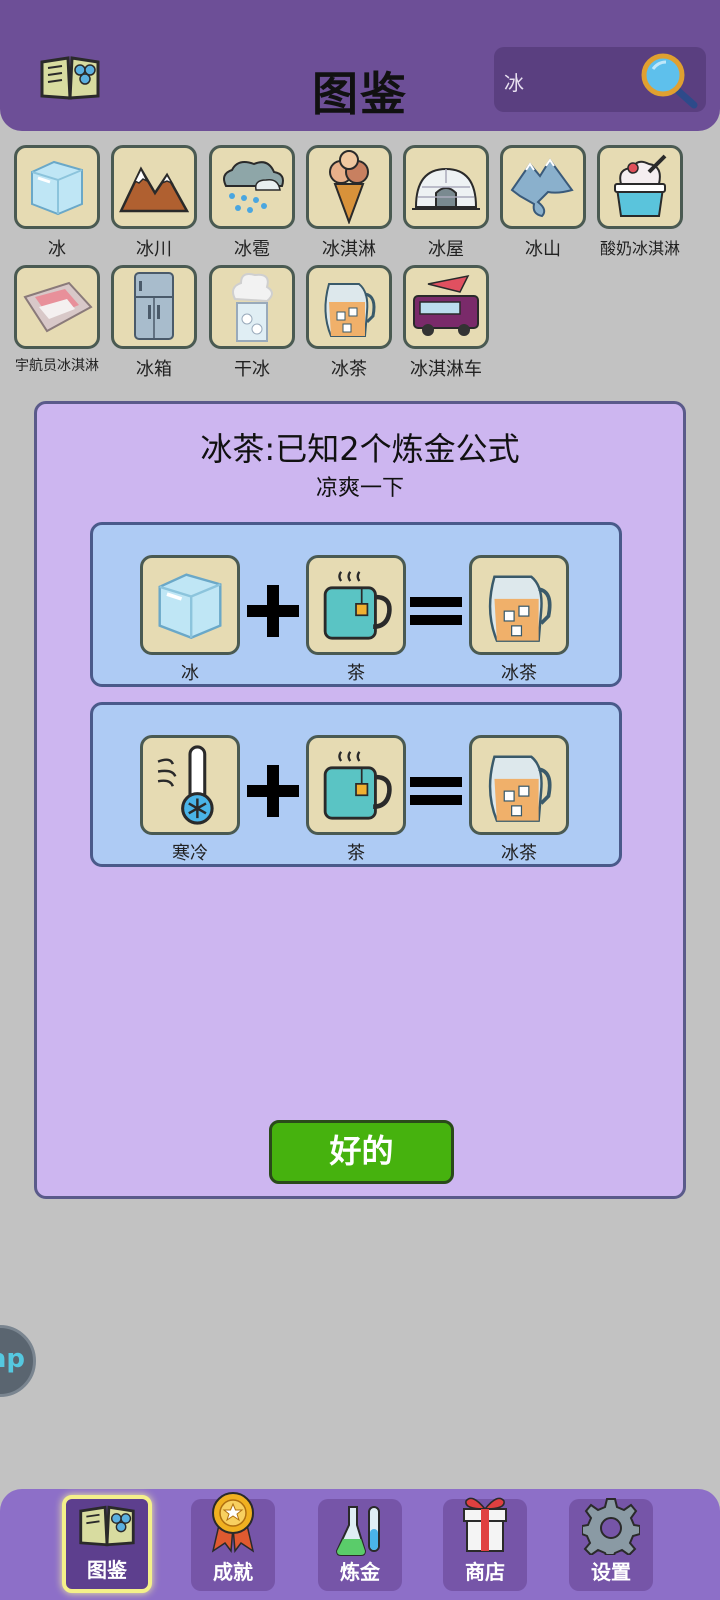 The height and width of the screenshot is (1600, 720). What do you see at coordinates (253, 187) in the screenshot?
I see `hail-cloud-icon` at bounding box center [253, 187].